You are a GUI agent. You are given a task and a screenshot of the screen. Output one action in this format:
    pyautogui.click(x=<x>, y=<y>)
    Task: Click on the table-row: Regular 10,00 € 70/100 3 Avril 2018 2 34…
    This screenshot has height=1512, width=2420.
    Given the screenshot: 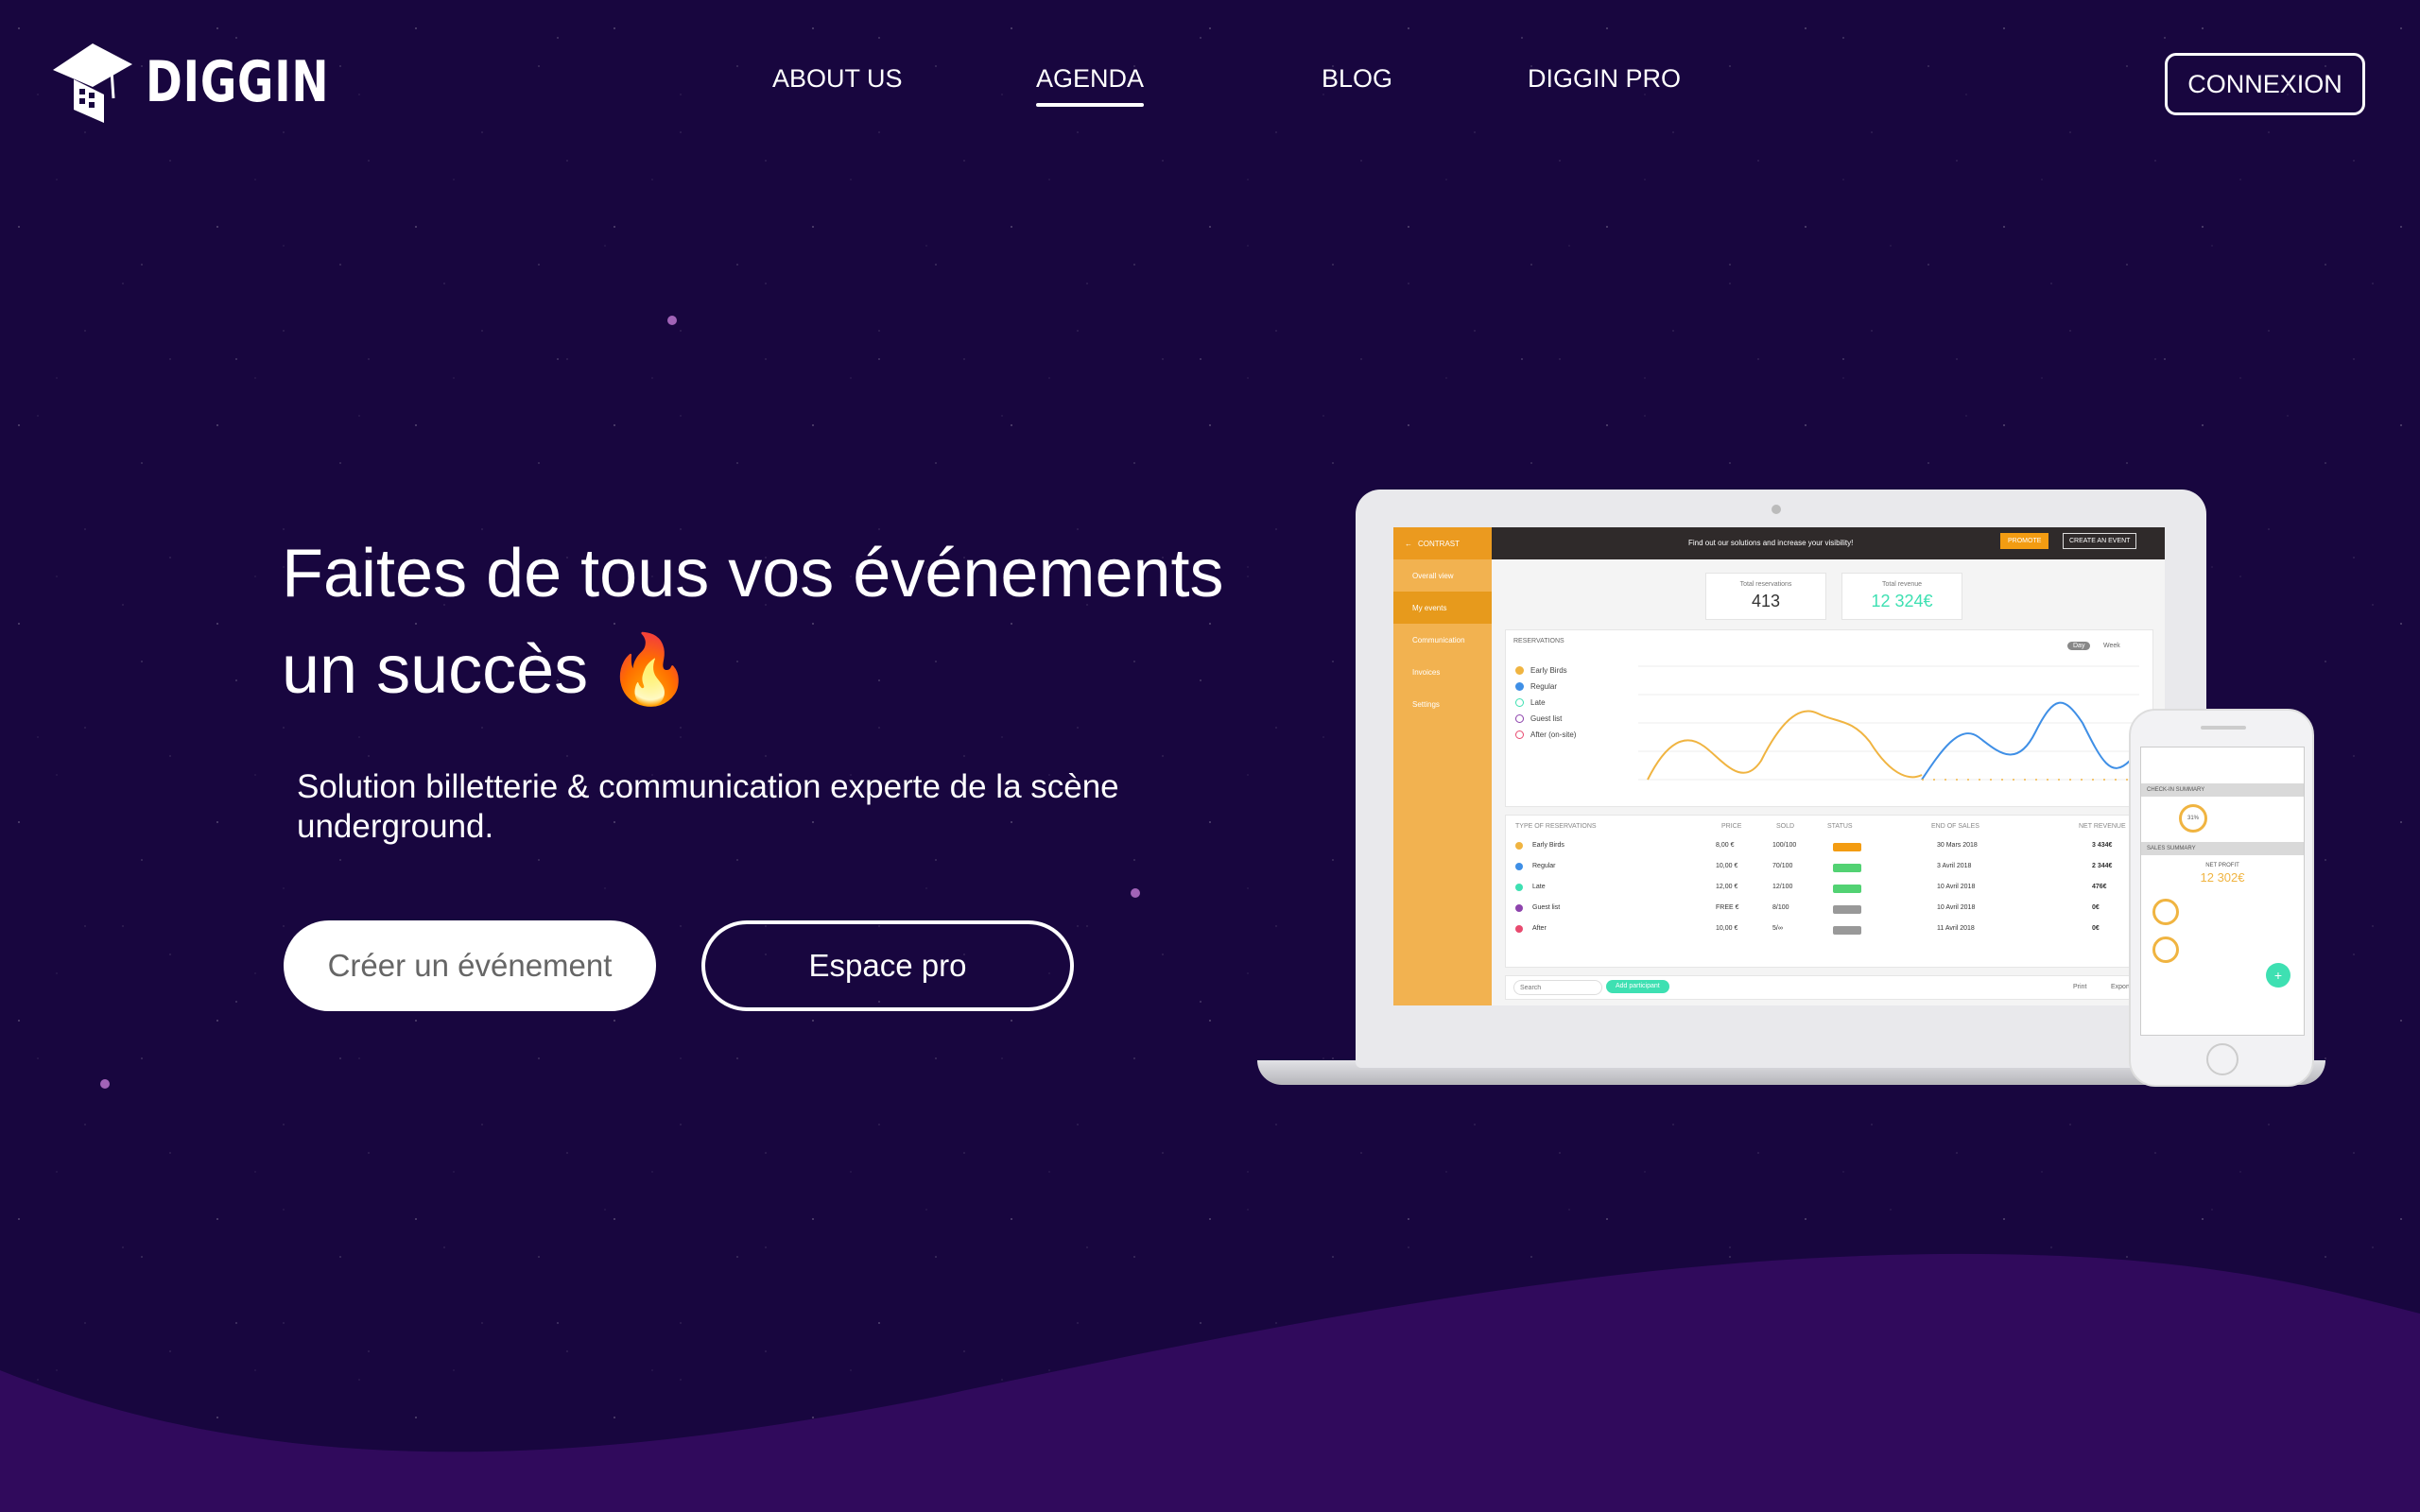 What is the action you would take?
    pyautogui.click(x=1829, y=867)
    